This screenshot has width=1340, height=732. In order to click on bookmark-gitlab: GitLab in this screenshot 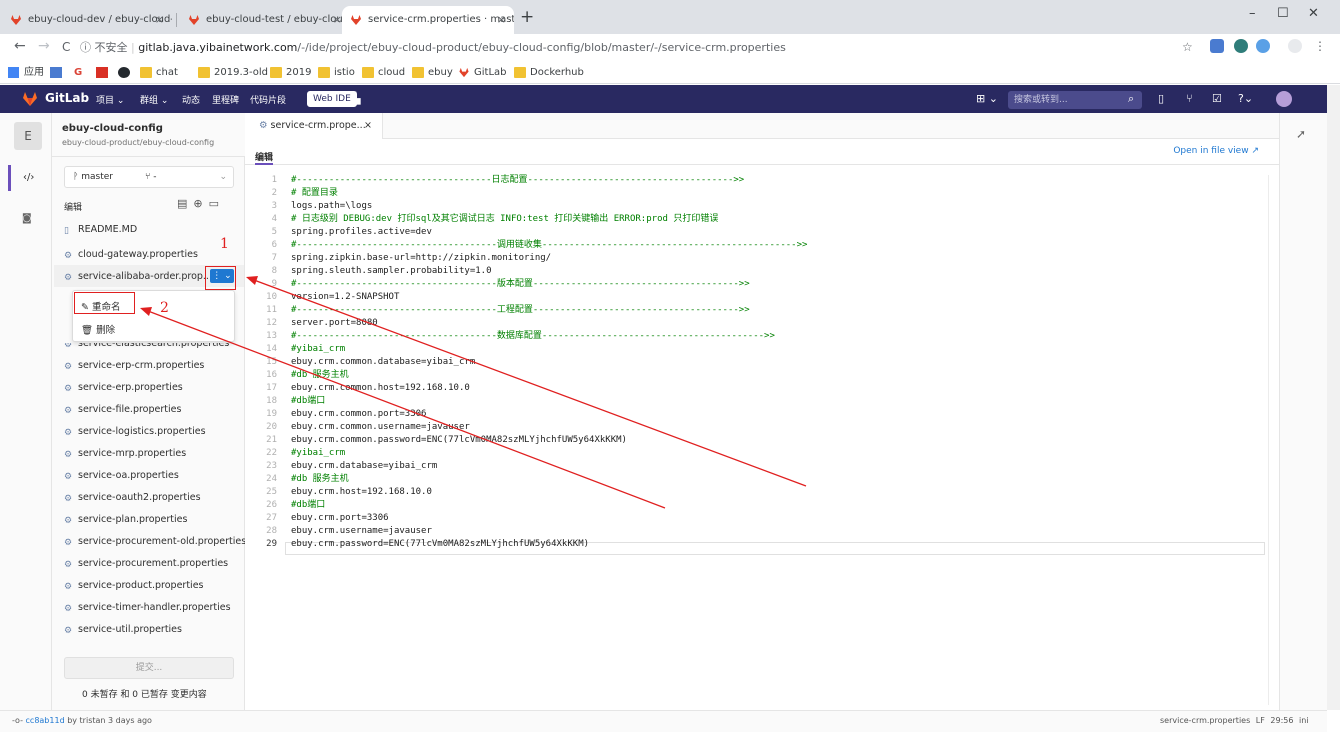, I will do `click(482, 73)`.